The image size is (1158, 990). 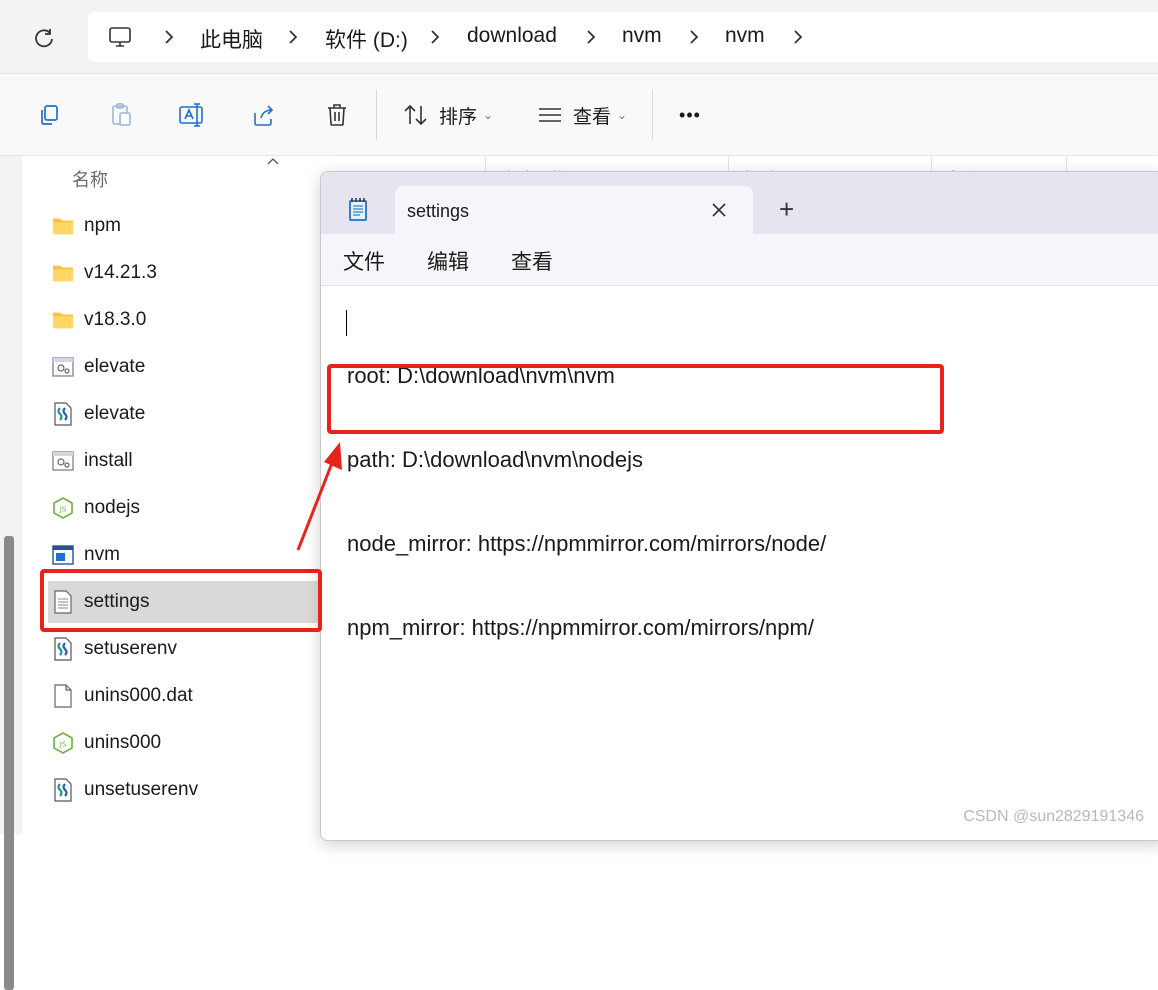 What do you see at coordinates (138, 696) in the screenshot?
I see `file-name: unins000.dat` at bounding box center [138, 696].